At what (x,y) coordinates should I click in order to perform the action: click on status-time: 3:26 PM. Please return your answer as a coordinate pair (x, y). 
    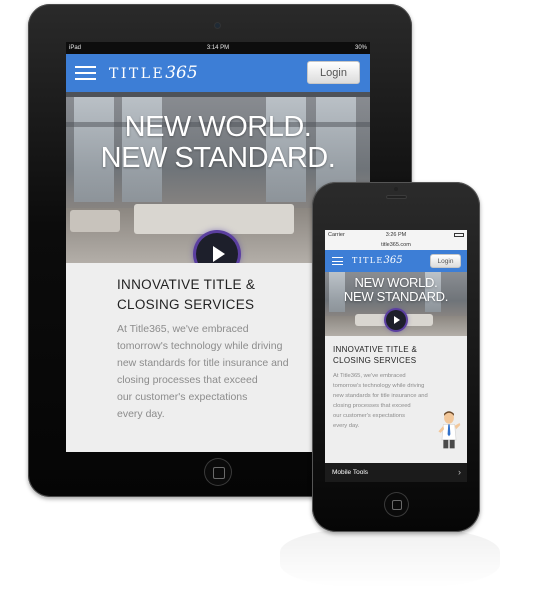
    Looking at the image, I should click on (396, 235).